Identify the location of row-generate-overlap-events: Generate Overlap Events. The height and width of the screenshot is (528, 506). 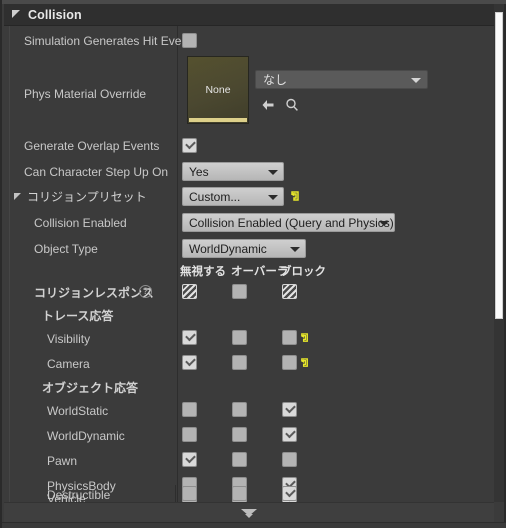
(249, 146).